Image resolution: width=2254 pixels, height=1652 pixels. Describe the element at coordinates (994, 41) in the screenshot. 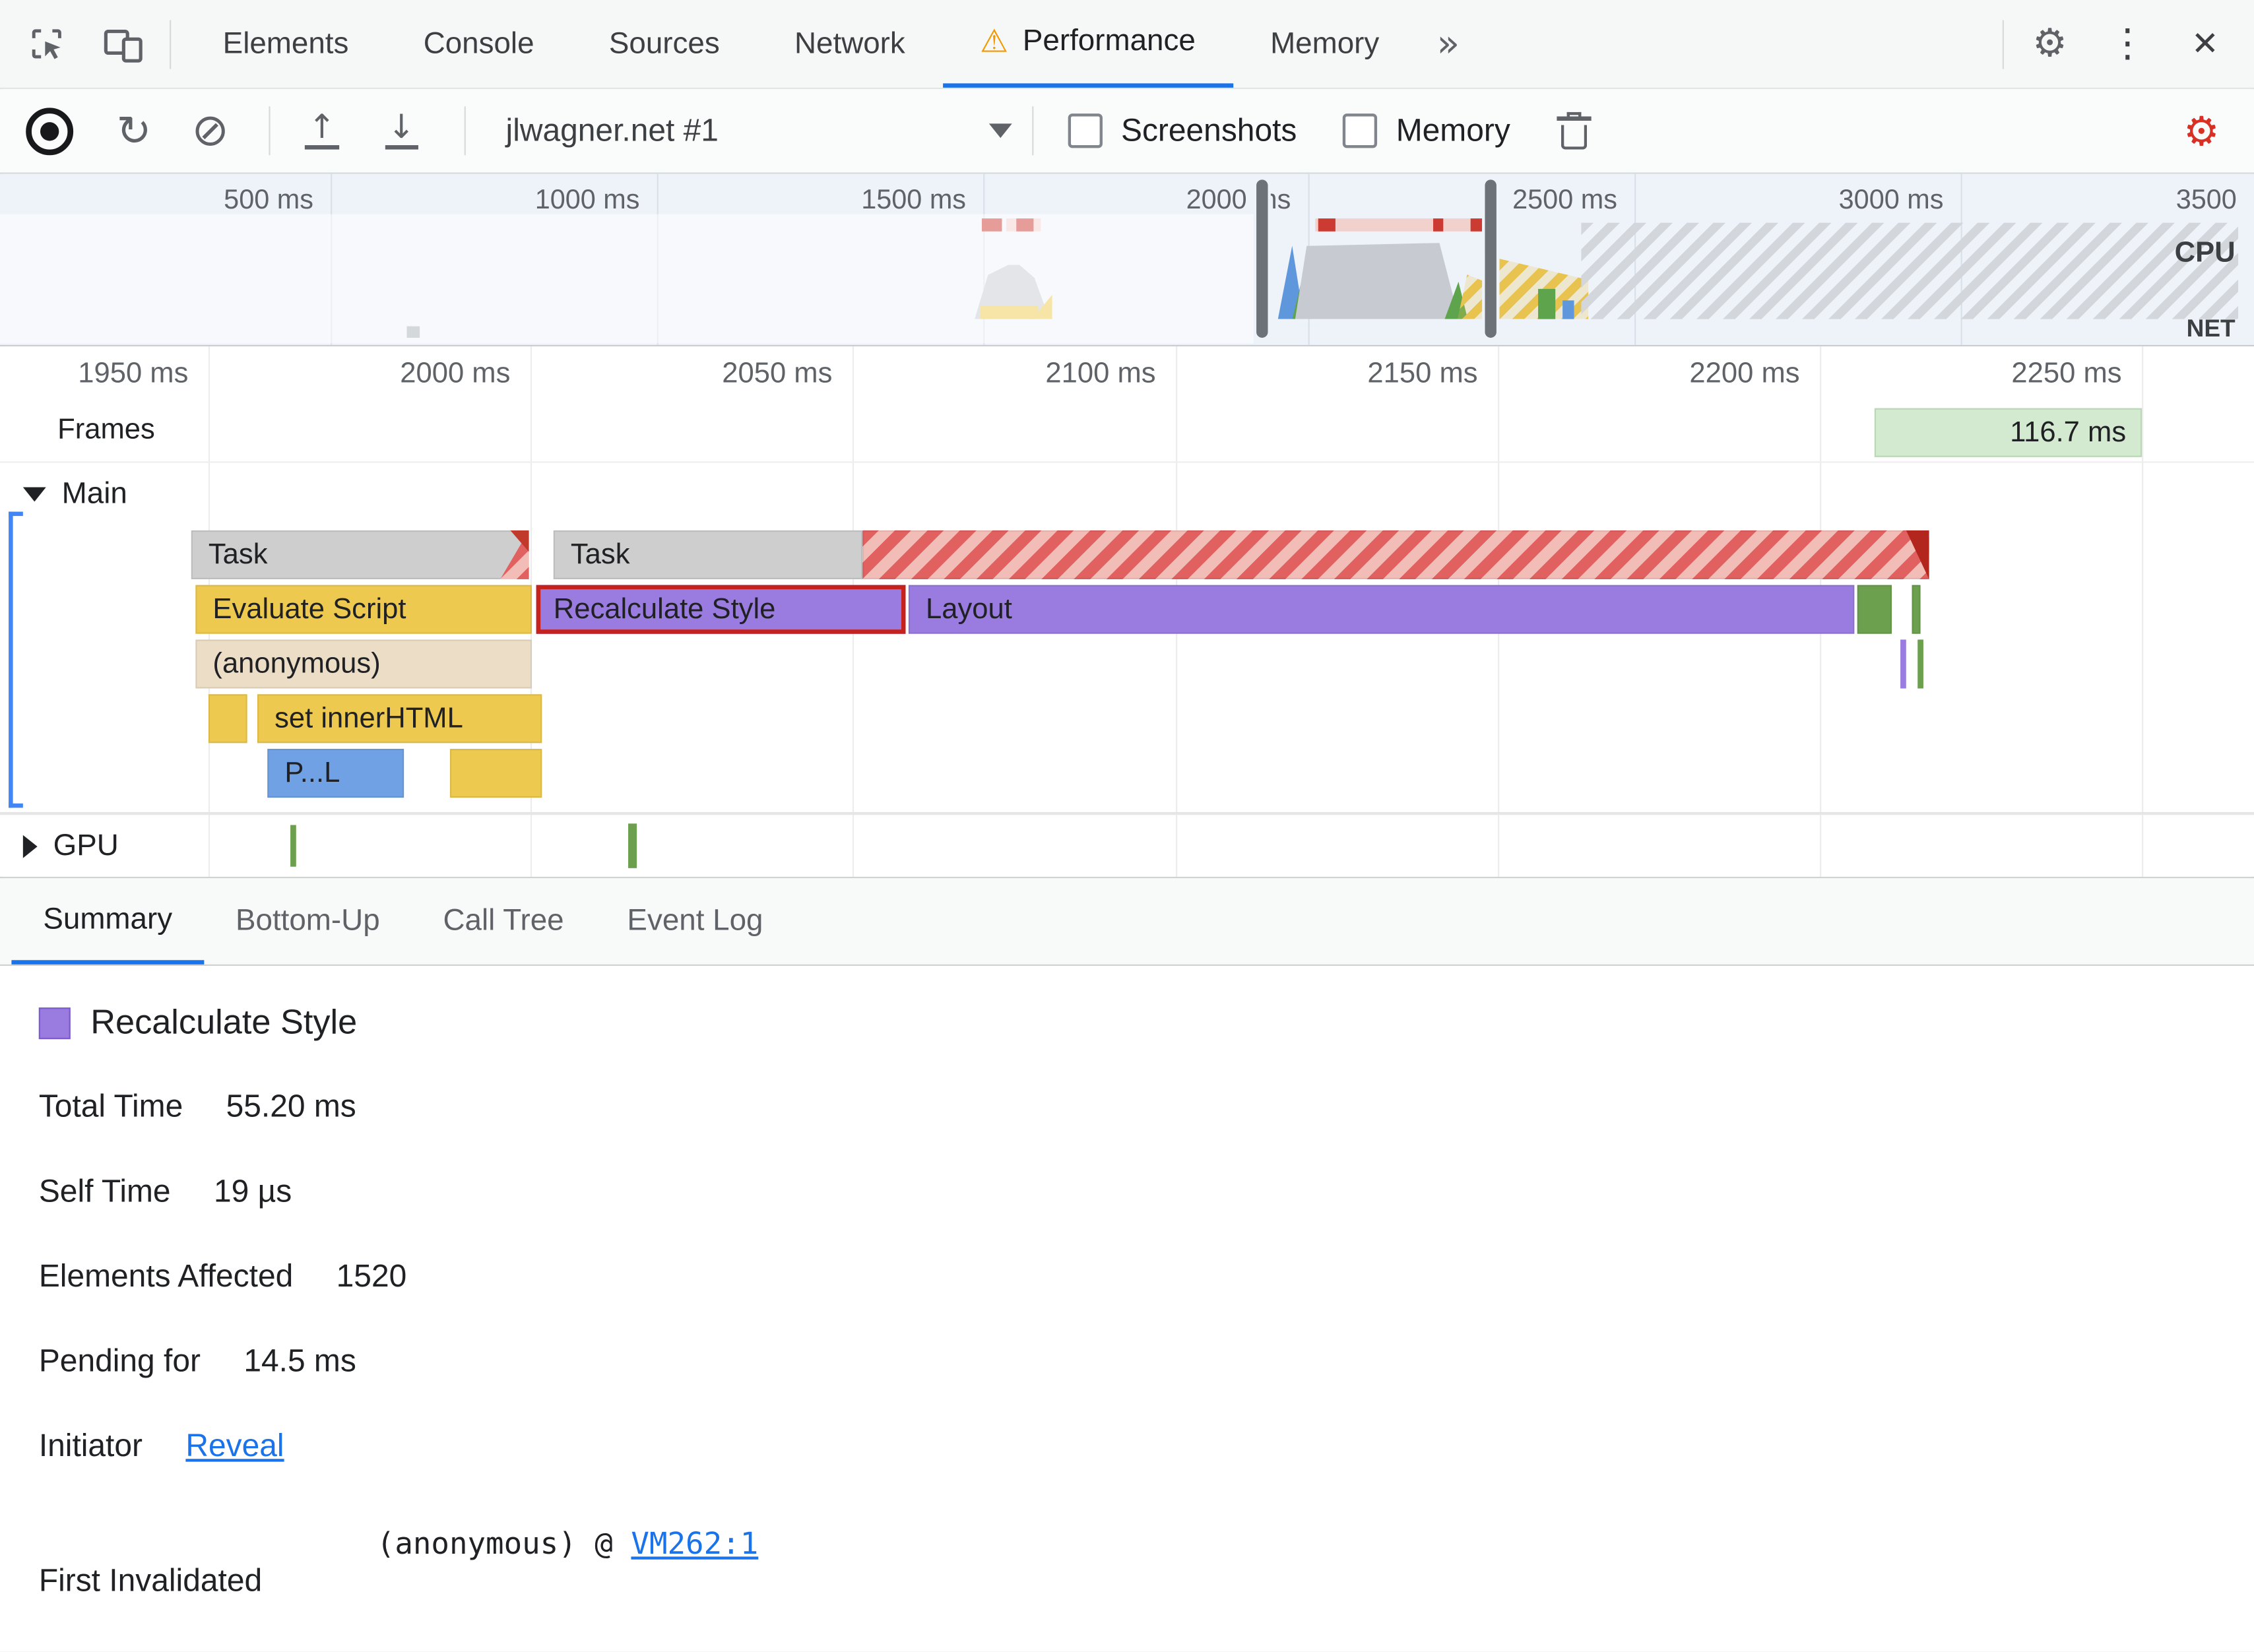

I see `warning-icon: ⚠` at that location.